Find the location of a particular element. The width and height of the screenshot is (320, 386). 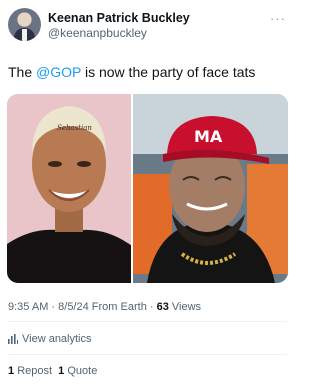

author-handle: @keenanpbuckley is located at coordinates (119, 33).